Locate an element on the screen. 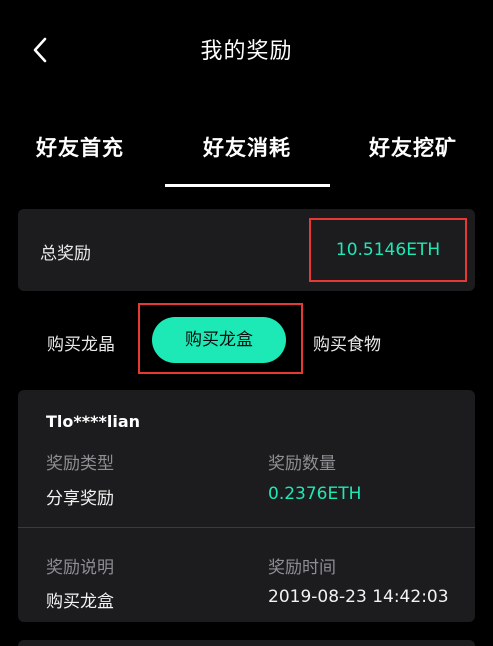  reward-type-label: 奖励类型 is located at coordinates (80, 464).